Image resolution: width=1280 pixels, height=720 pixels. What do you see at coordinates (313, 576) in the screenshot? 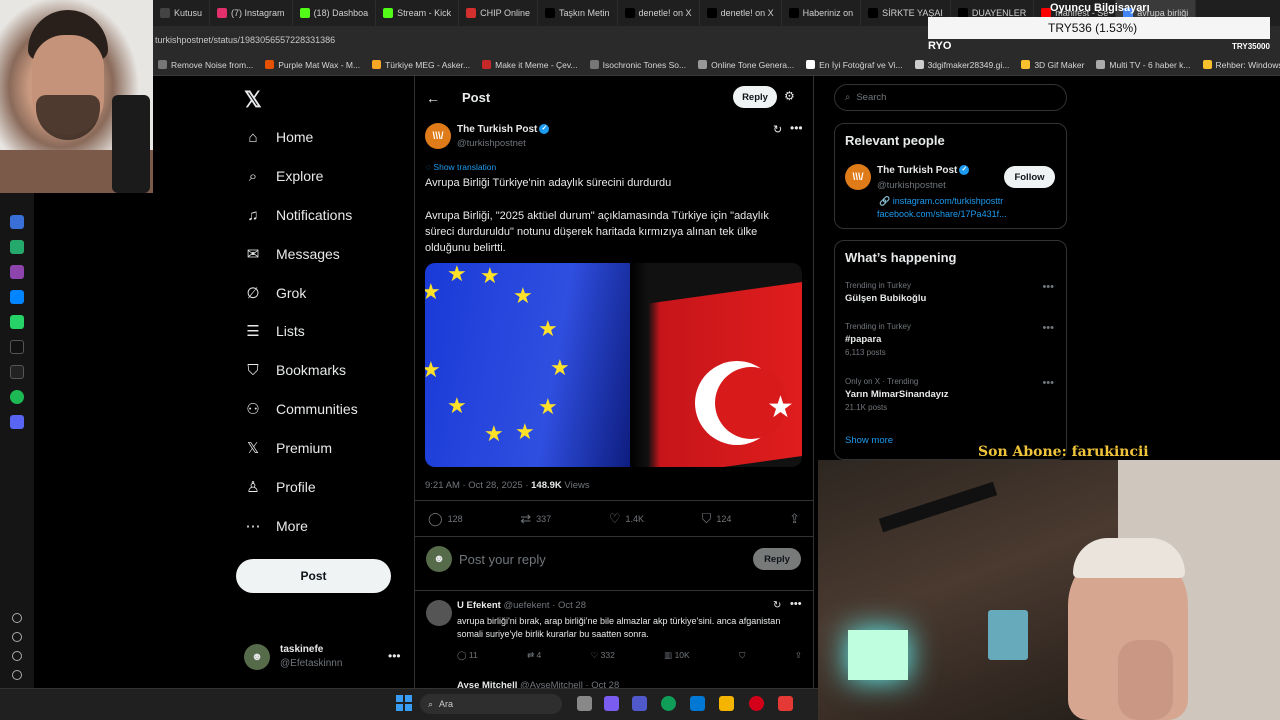
I see `post-button: Post` at bounding box center [313, 576].